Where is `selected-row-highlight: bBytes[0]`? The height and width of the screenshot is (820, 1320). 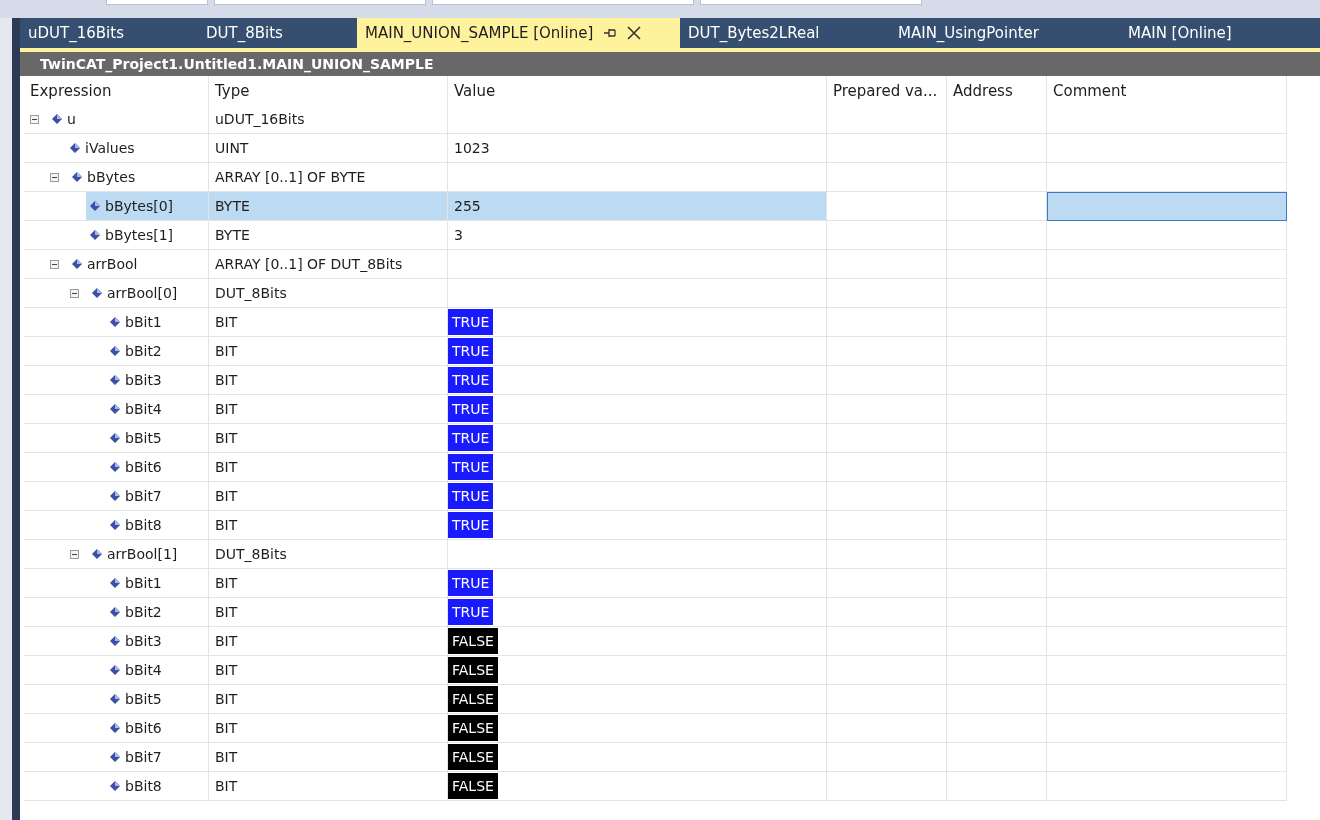
selected-row-highlight: bBytes[0] is located at coordinates (147, 206).